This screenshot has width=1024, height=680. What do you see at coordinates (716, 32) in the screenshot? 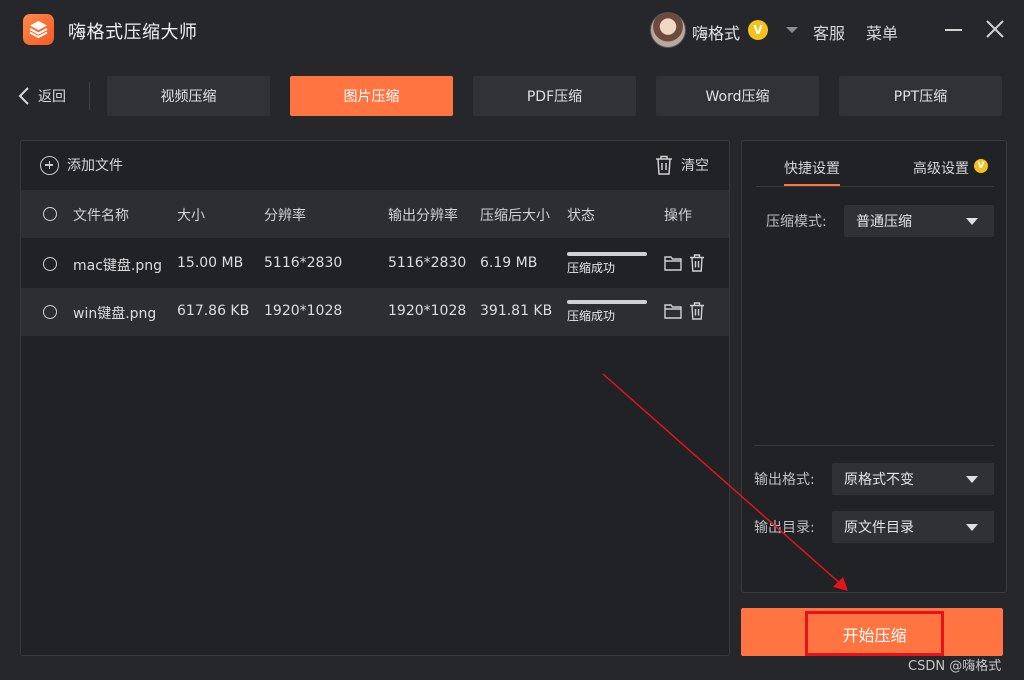
I see `user-name: 嗨格式` at bounding box center [716, 32].